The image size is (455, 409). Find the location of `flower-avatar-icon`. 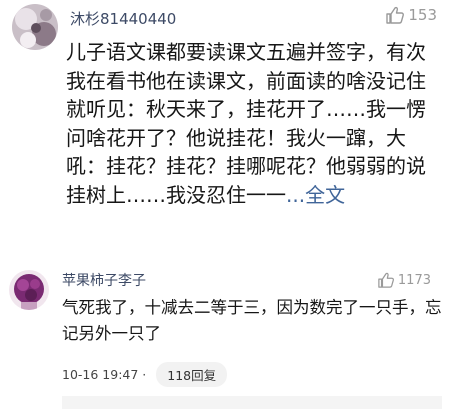

flower-avatar-icon is located at coordinates (35, 27).